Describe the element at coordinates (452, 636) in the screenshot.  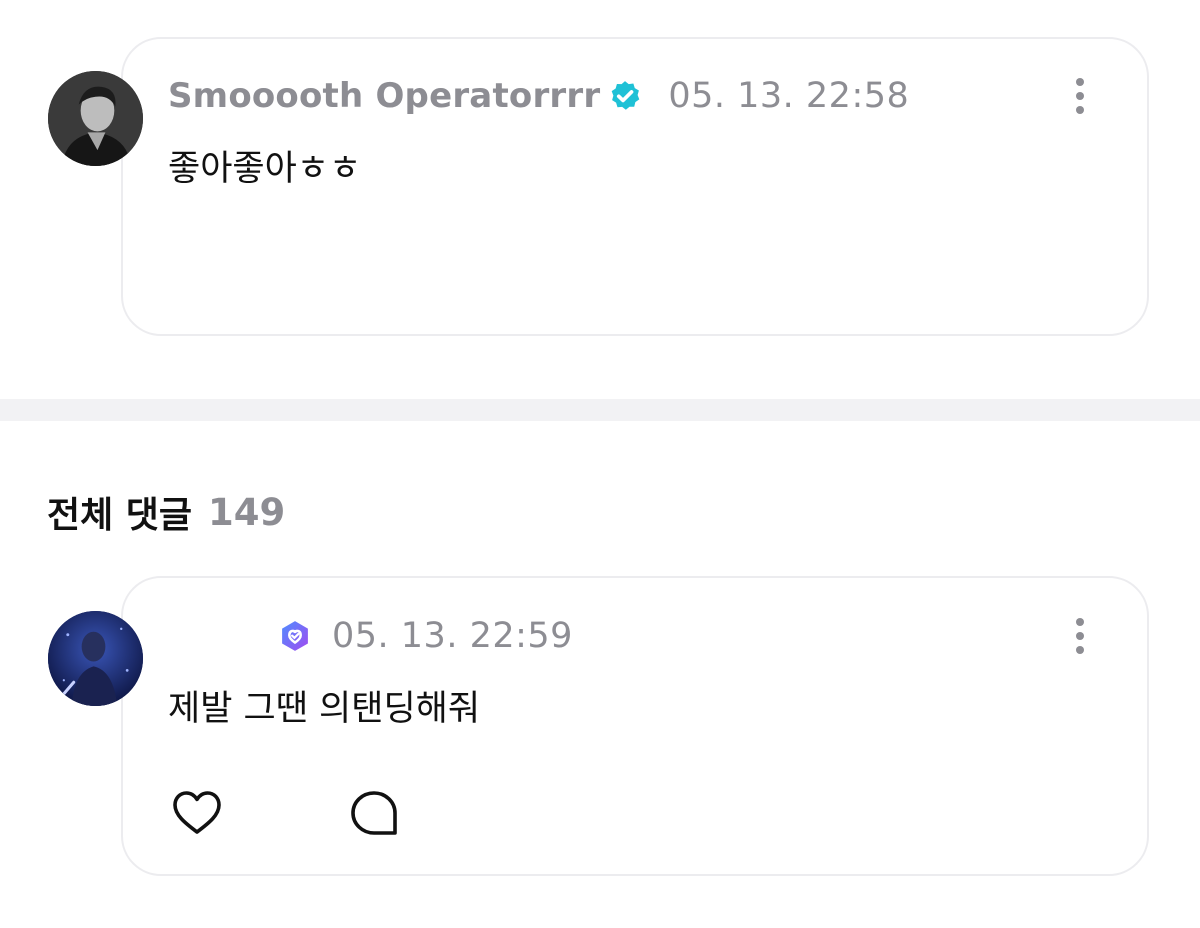
I see `comment-timestamp: 05. 13. 22:59` at that location.